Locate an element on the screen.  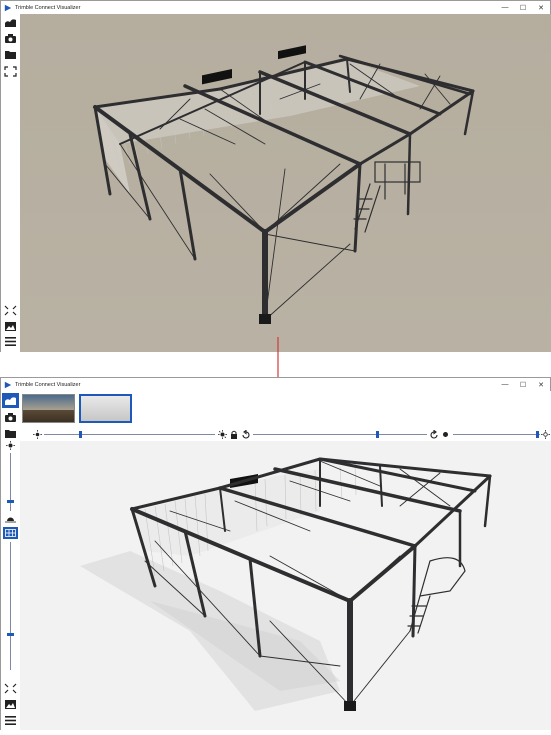
exposure-low-icon is located at coordinates (445, 434).